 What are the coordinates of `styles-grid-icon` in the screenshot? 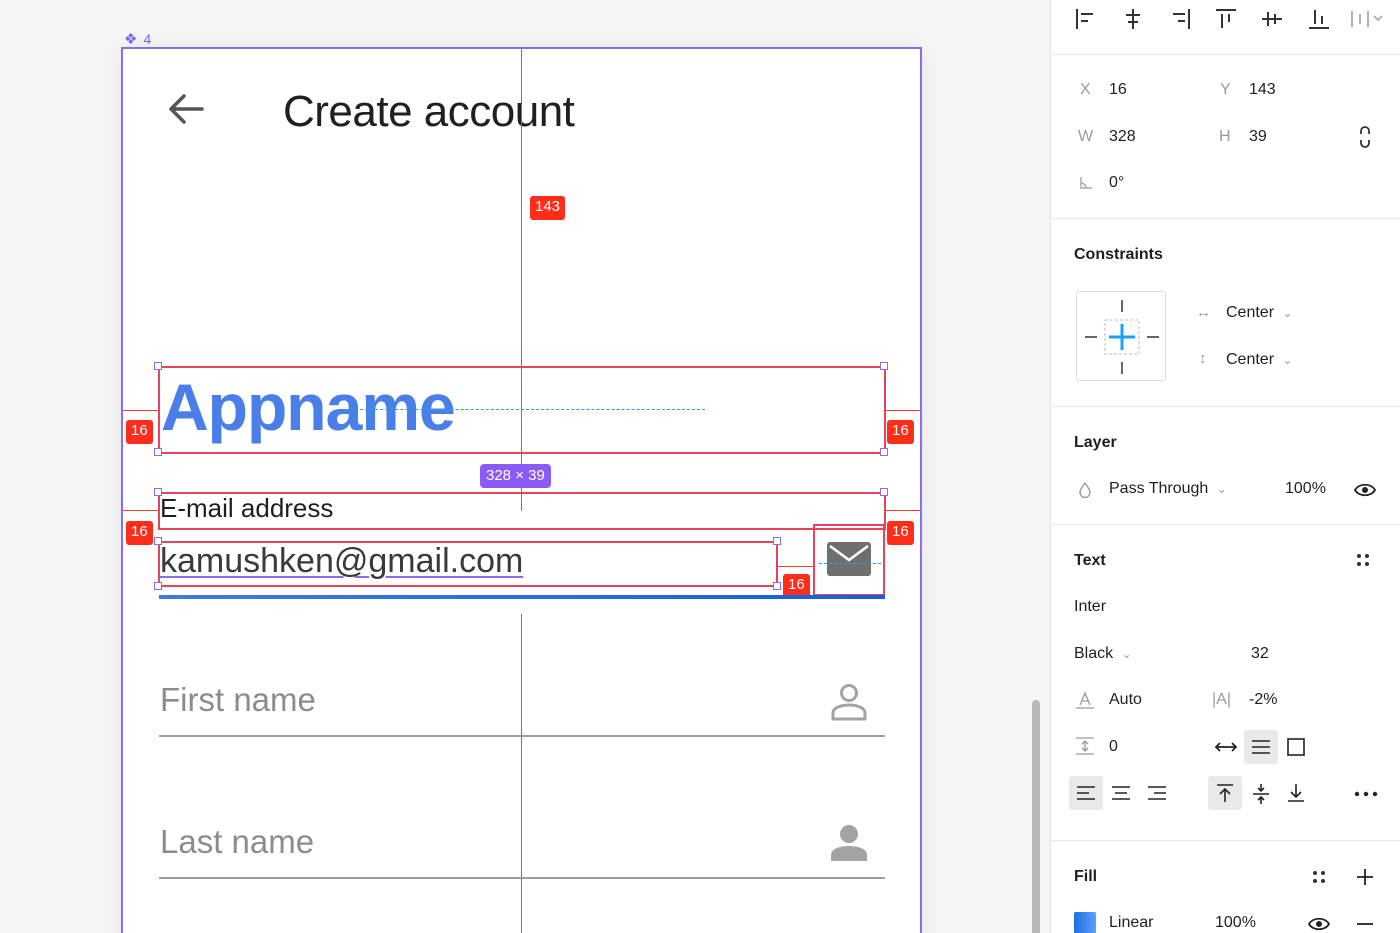 It's located at (1363, 560).